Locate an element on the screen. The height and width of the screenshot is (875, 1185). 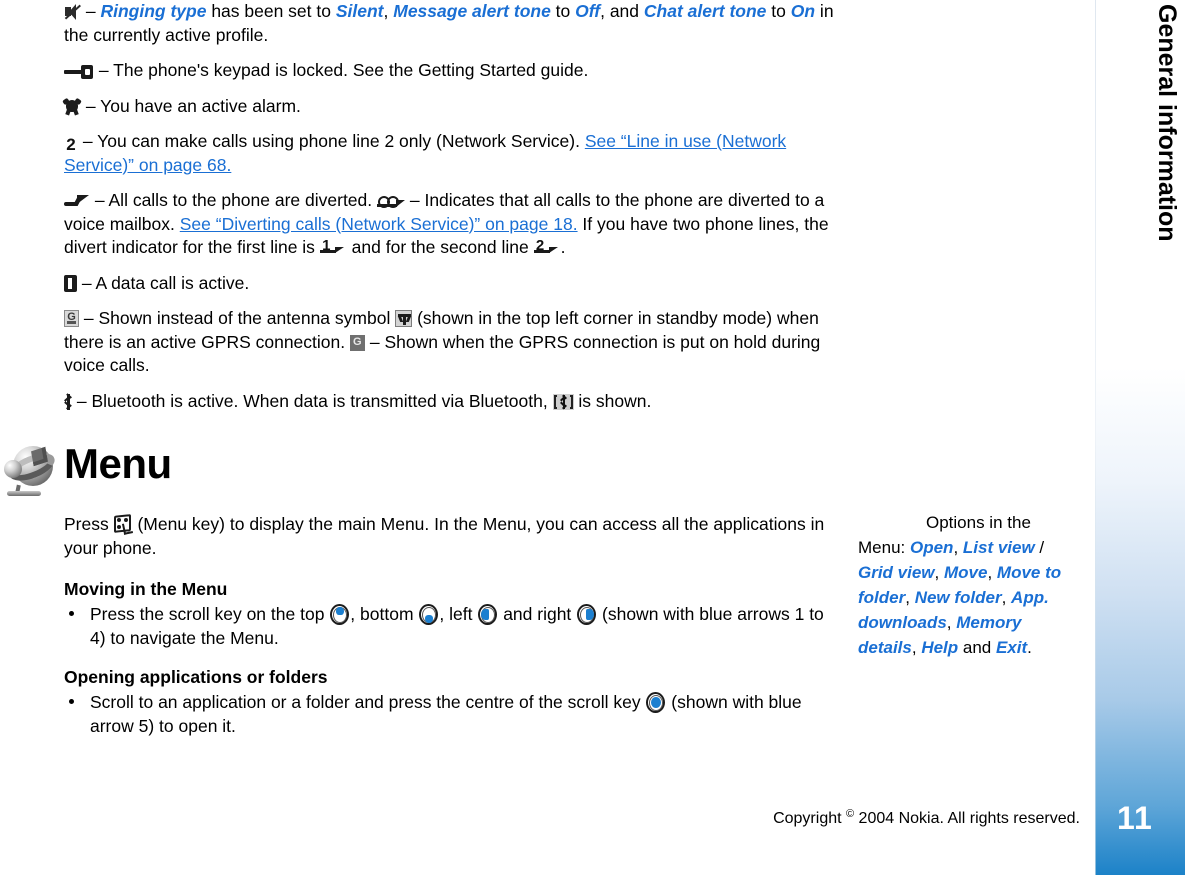
scroll-key-up-icon is located at coordinates (339, 614).